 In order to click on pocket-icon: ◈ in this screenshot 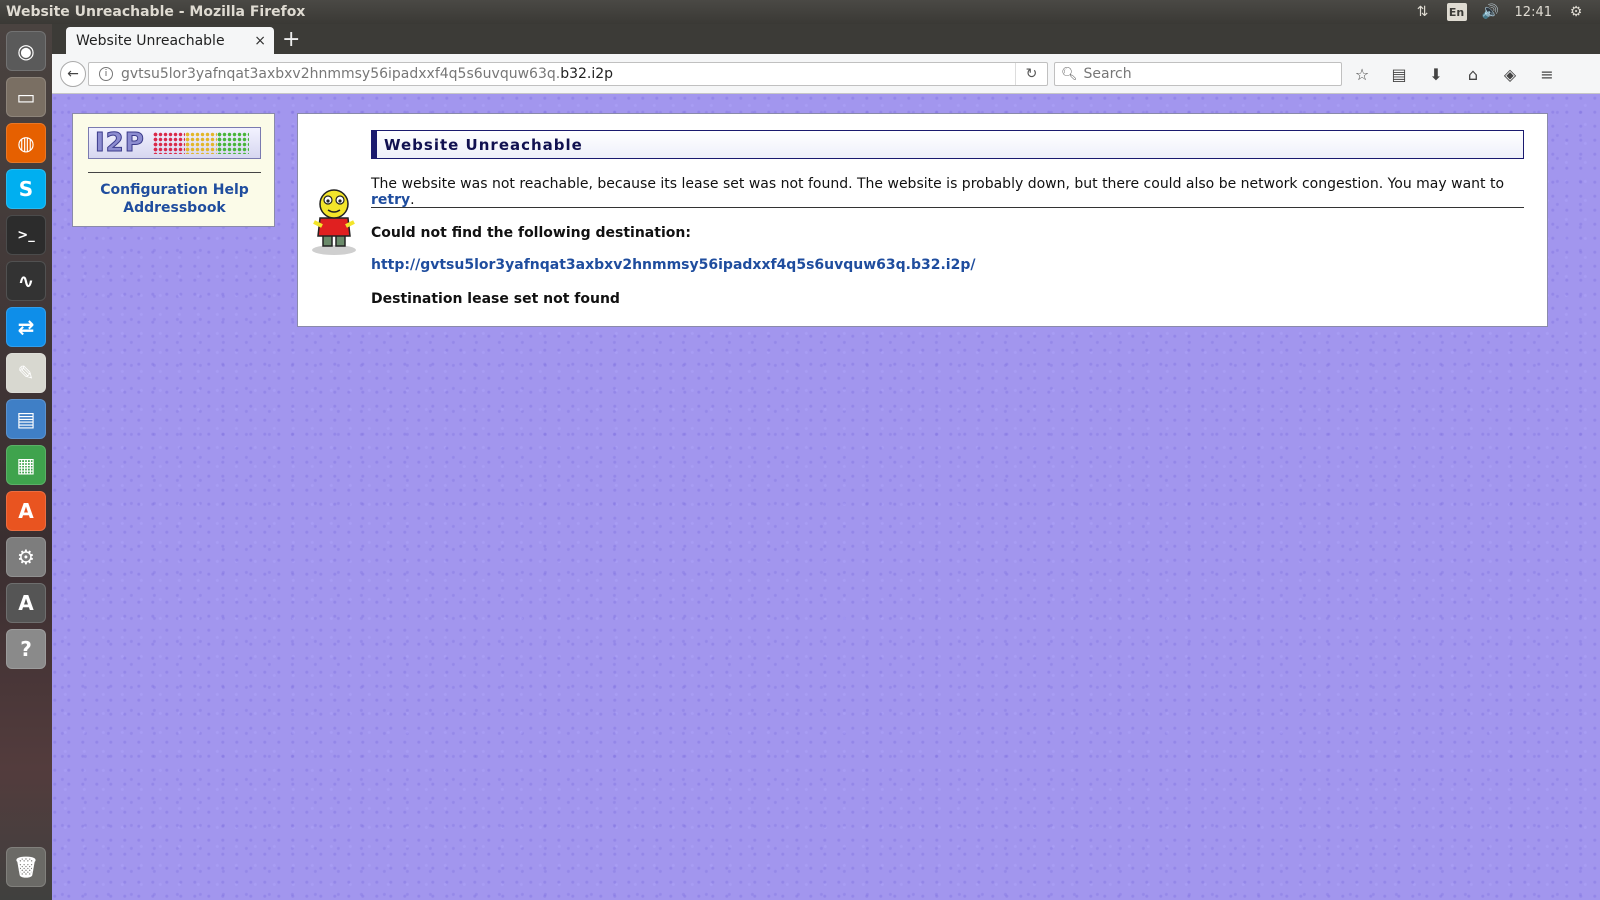, I will do `click(1510, 74)`.